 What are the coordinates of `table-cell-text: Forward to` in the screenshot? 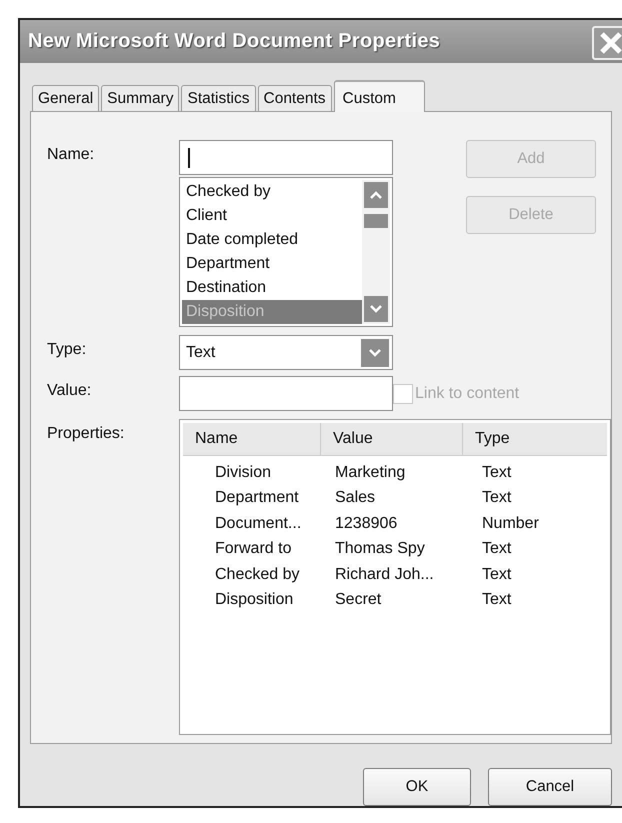 It's located at (253, 549).